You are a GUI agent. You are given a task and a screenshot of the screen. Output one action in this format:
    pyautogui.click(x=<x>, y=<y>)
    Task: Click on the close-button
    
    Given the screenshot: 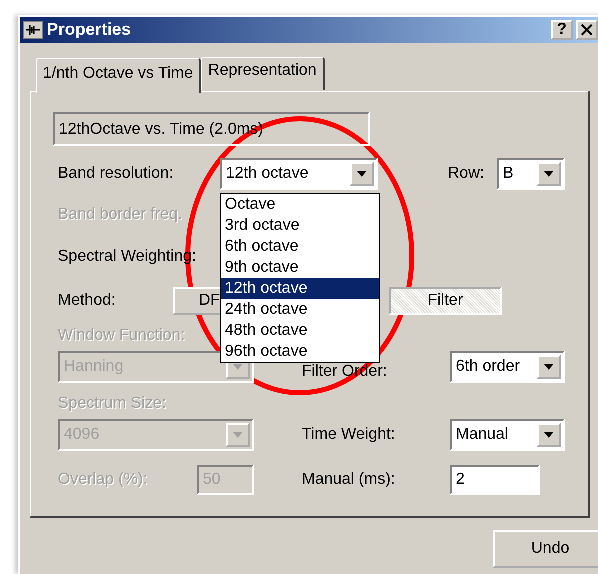 What is the action you would take?
    pyautogui.click(x=587, y=30)
    